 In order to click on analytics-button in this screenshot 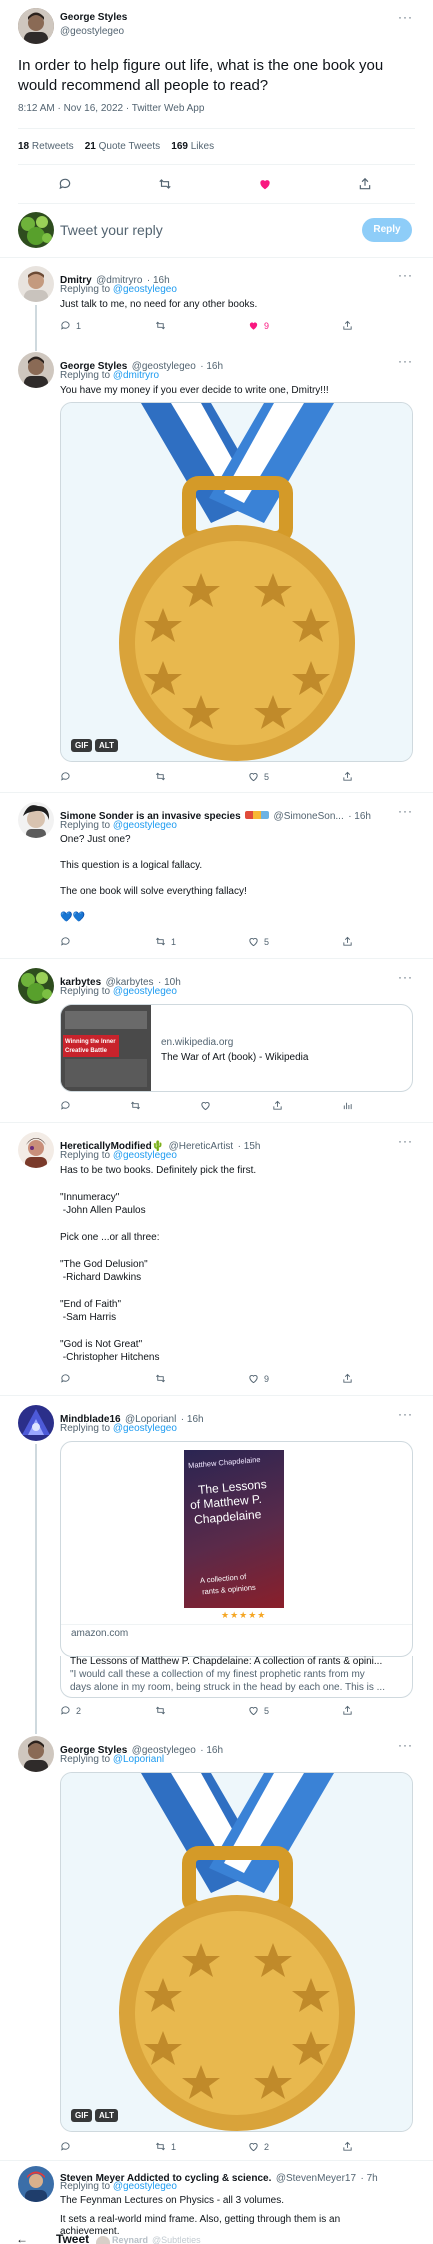, I will do `click(347, 1105)`.